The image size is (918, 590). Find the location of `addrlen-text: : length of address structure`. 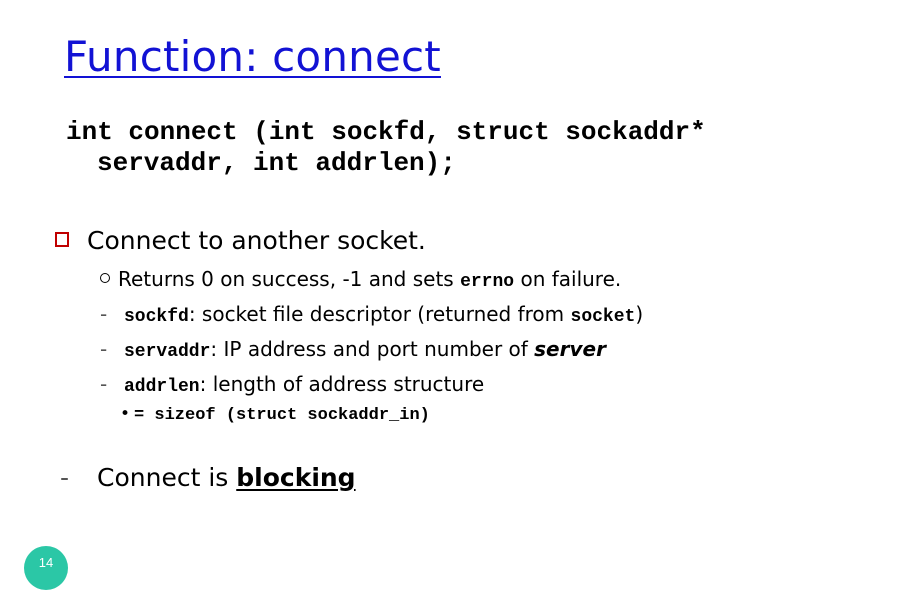

addrlen-text: : length of address structure is located at coordinates (342, 384).